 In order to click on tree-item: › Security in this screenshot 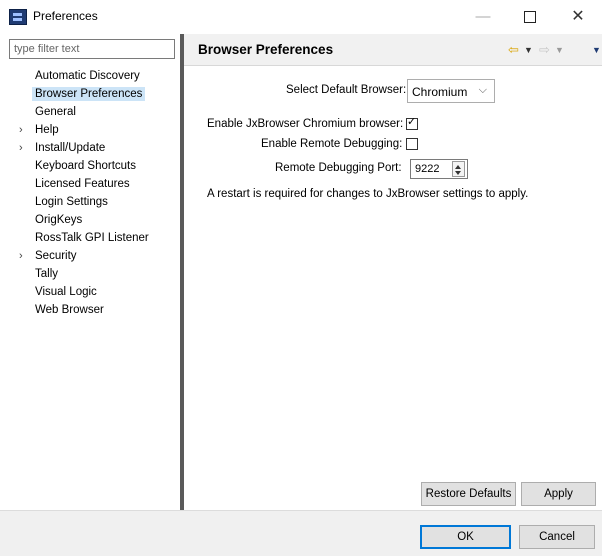, I will do `click(89, 256)`.